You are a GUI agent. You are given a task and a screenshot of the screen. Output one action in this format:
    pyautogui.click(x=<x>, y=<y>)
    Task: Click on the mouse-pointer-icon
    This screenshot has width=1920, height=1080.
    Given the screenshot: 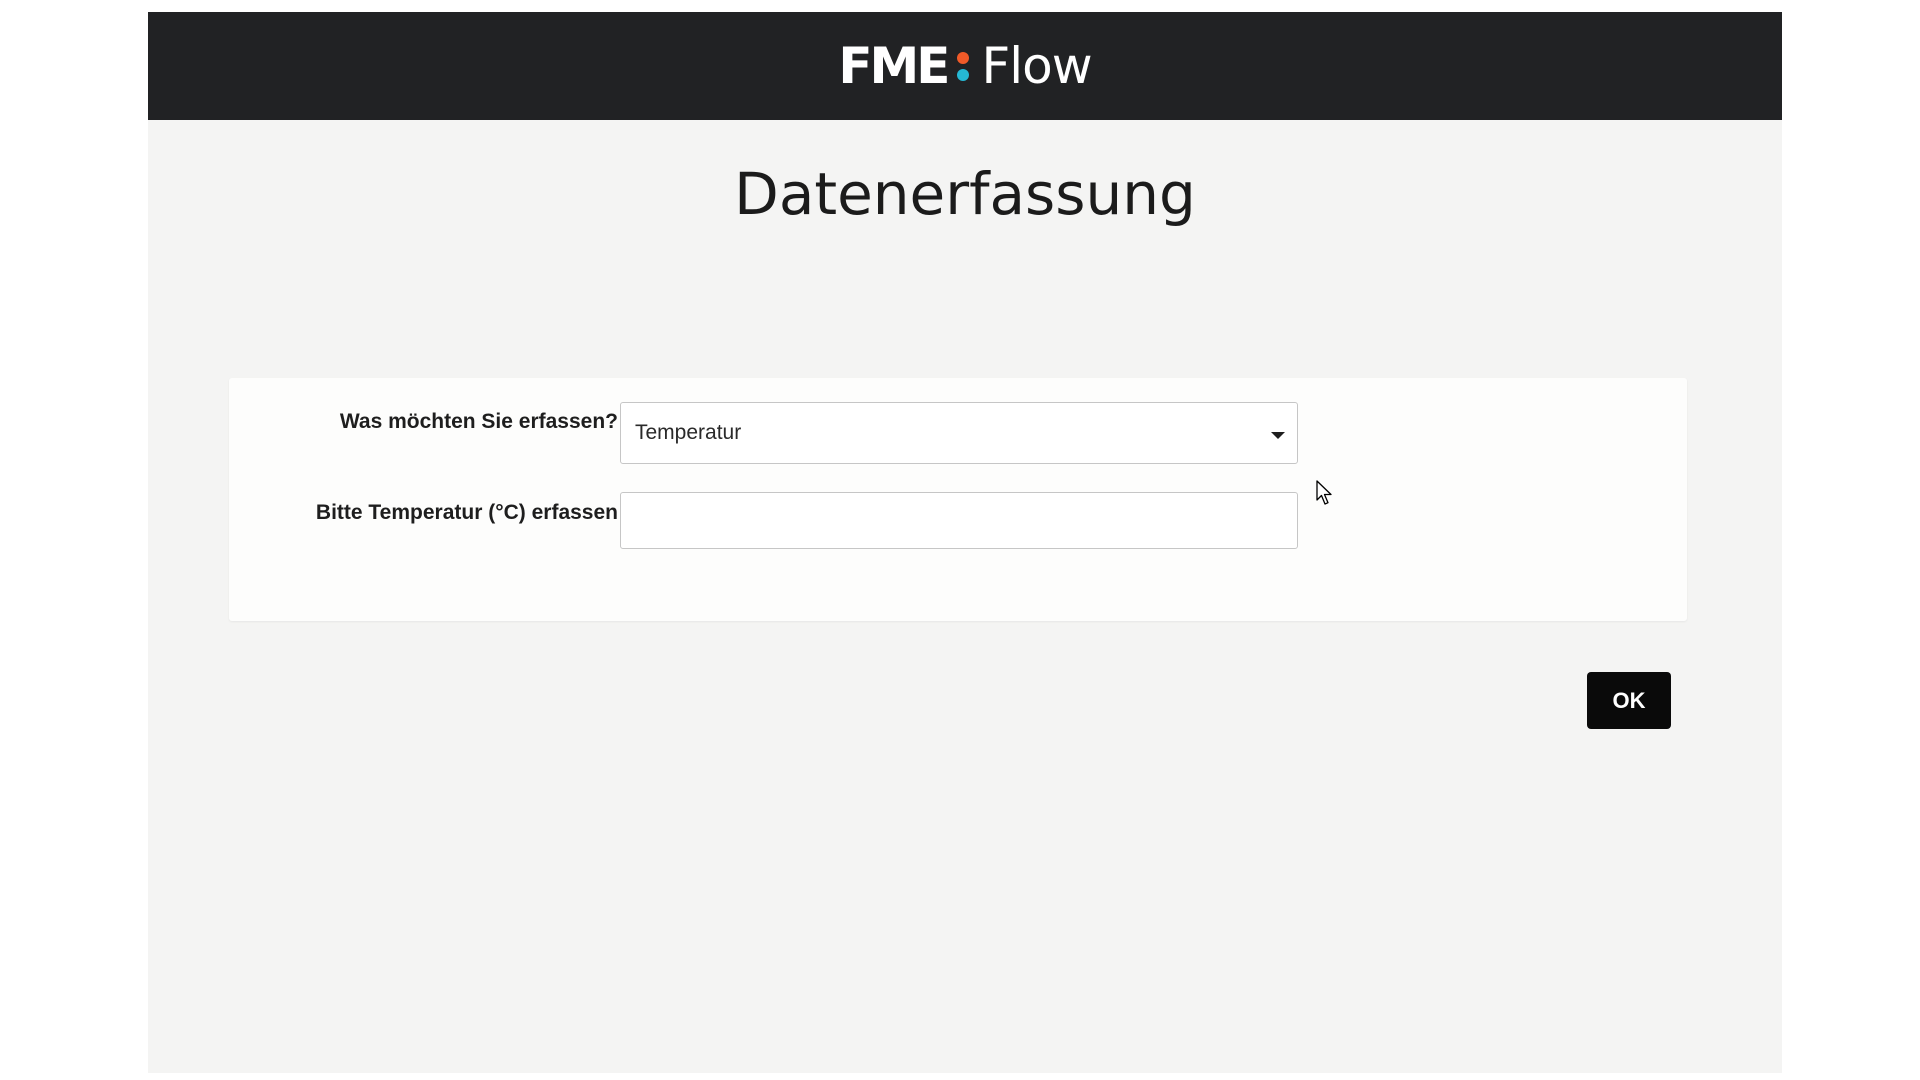 What is the action you would take?
    pyautogui.click(x=1324, y=492)
    